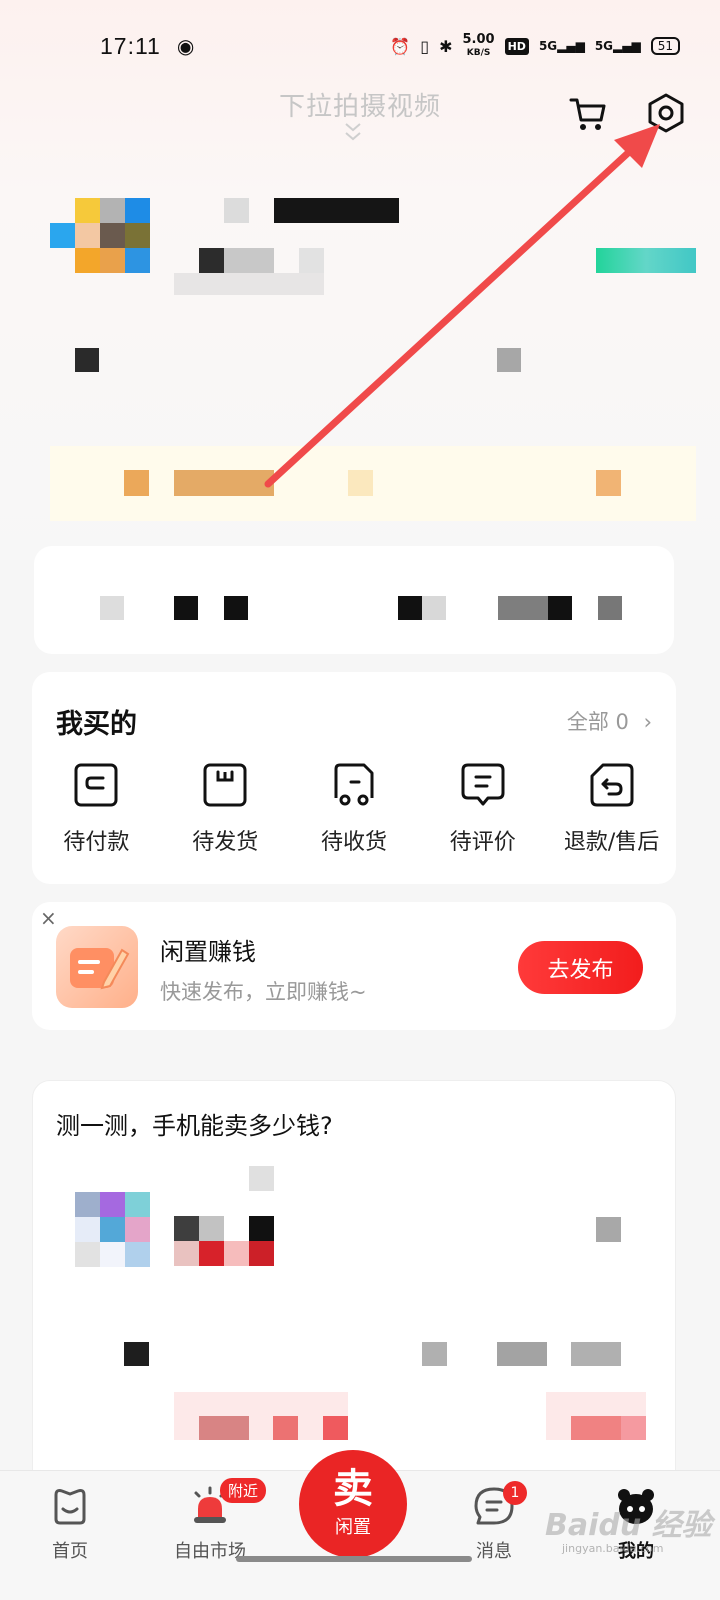 Image resolution: width=720 pixels, height=1600 pixels. I want to click on valuation-options-obscured, so click(361, 1391).